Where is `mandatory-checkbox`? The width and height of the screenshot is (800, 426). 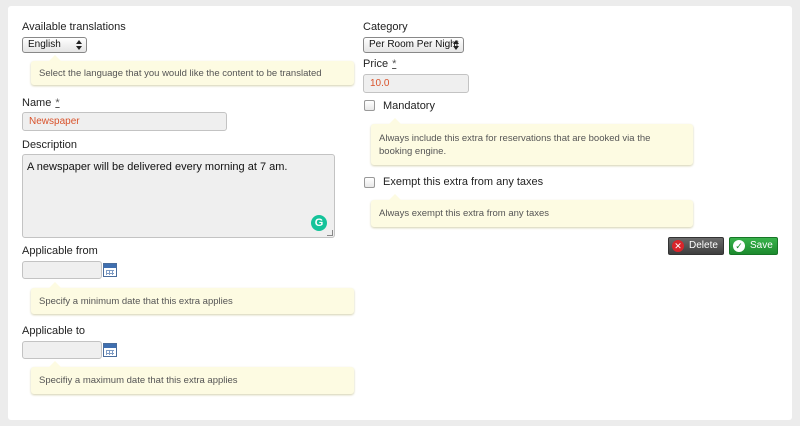
mandatory-checkbox is located at coordinates (369, 105).